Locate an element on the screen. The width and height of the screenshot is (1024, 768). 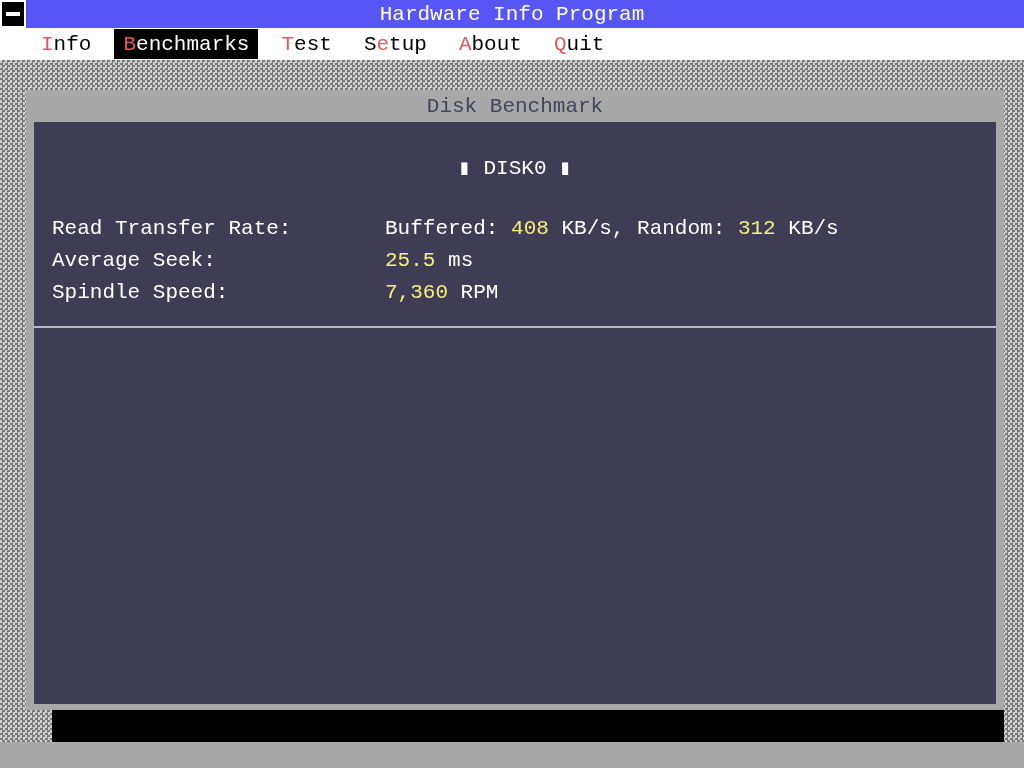
field-label: Read Transfer Rate: is located at coordinates (172, 228).